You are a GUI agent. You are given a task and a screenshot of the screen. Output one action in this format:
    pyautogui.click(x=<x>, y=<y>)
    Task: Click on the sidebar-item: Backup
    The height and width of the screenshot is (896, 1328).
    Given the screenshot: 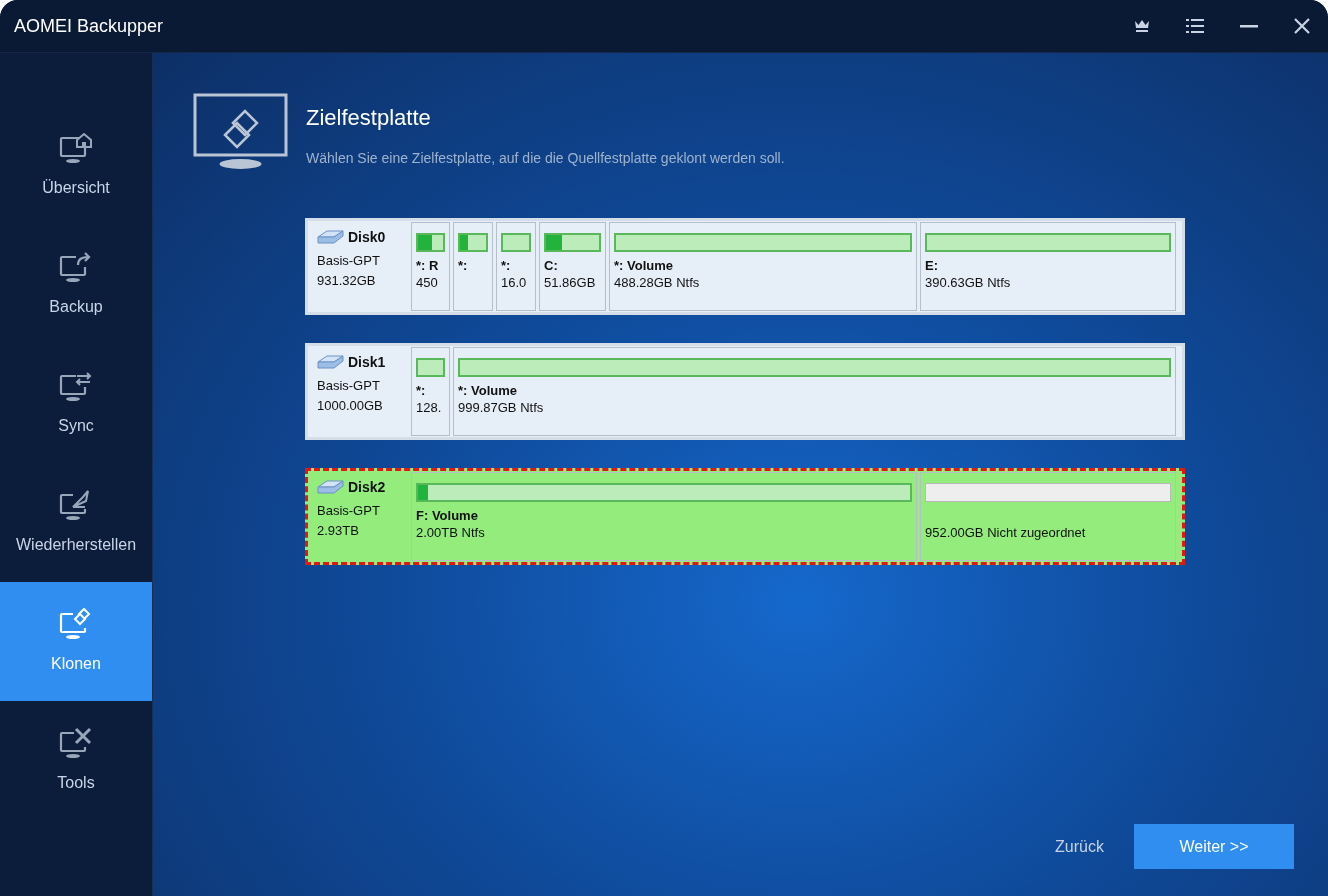 What is the action you would take?
    pyautogui.click(x=76, y=284)
    